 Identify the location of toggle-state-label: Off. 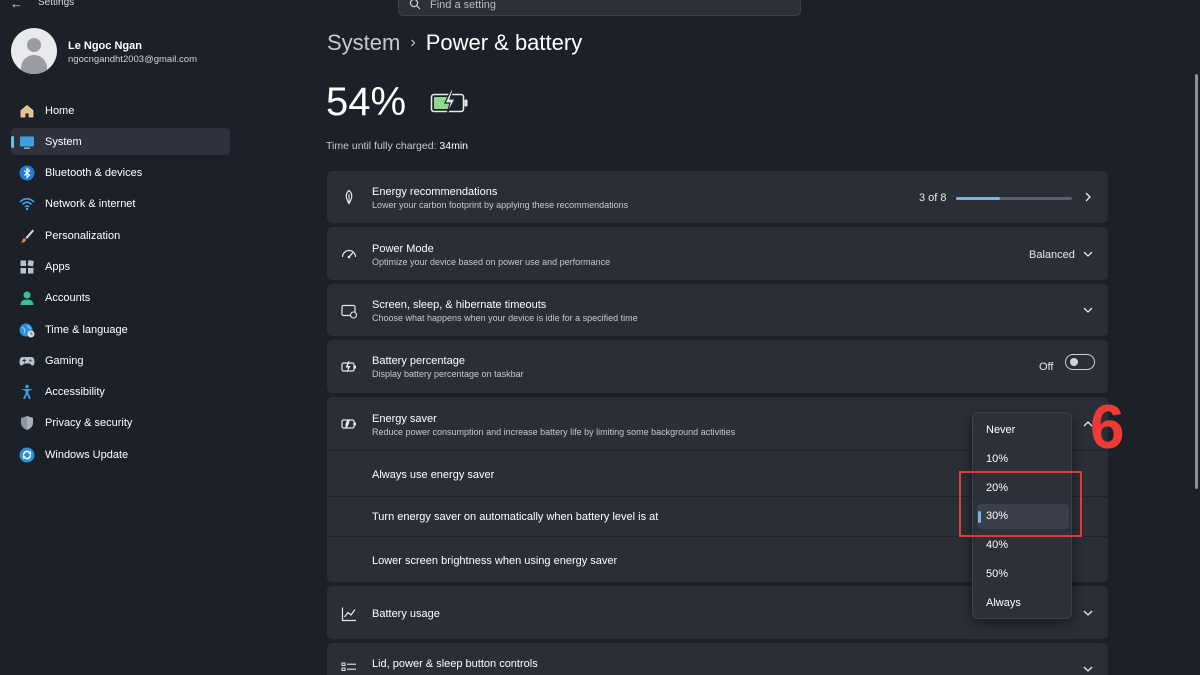
(1046, 367).